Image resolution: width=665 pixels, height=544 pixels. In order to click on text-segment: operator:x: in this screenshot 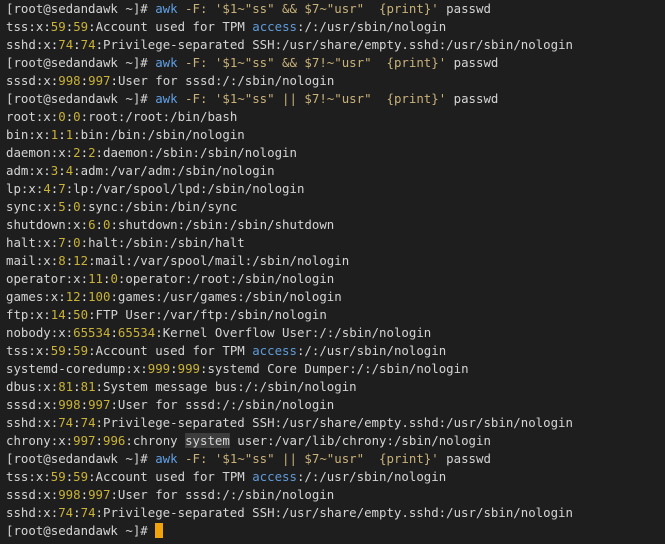, I will do `click(47, 278)`.